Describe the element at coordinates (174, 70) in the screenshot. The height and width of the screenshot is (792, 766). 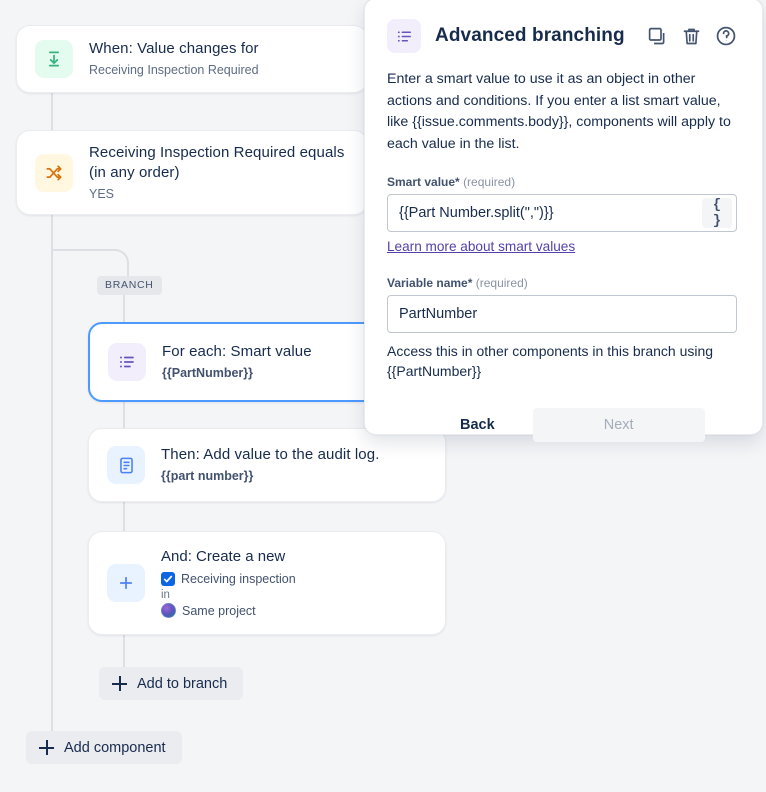
I see `card-subtitle: Receiving Inspection Required` at that location.